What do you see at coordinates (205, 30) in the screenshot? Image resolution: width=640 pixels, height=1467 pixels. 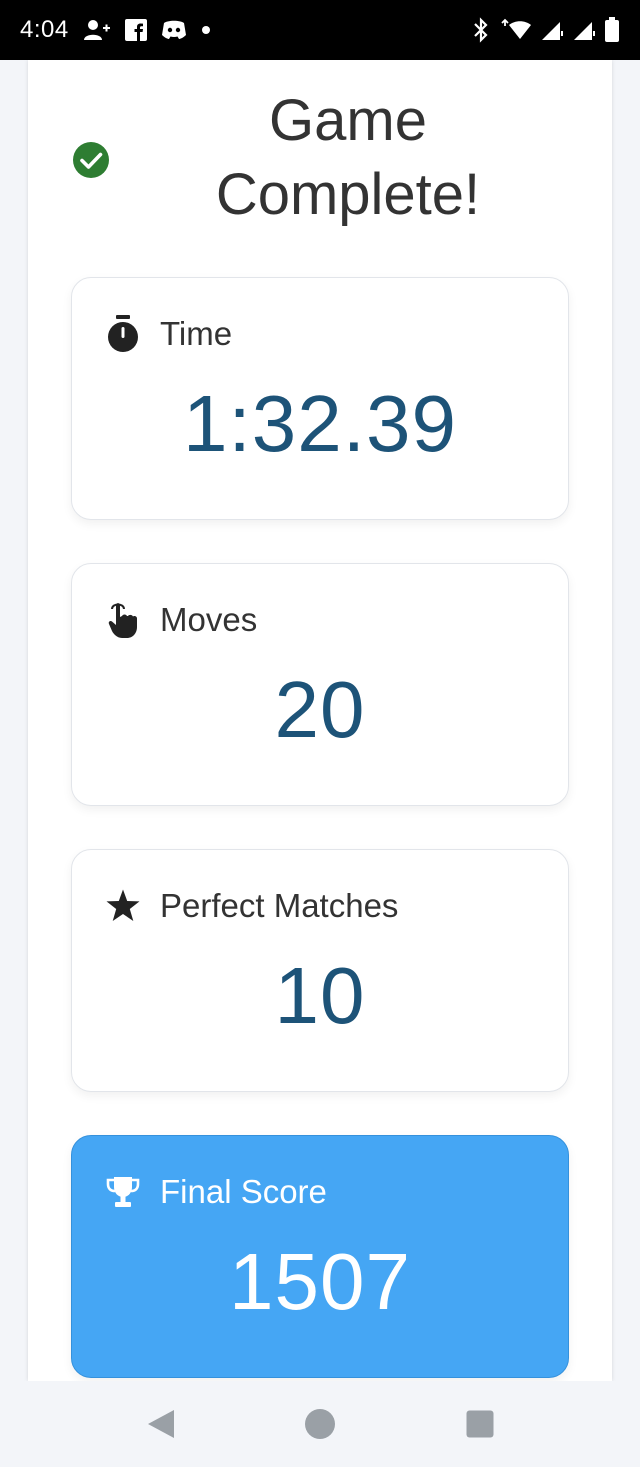 I see `dot-icon` at bounding box center [205, 30].